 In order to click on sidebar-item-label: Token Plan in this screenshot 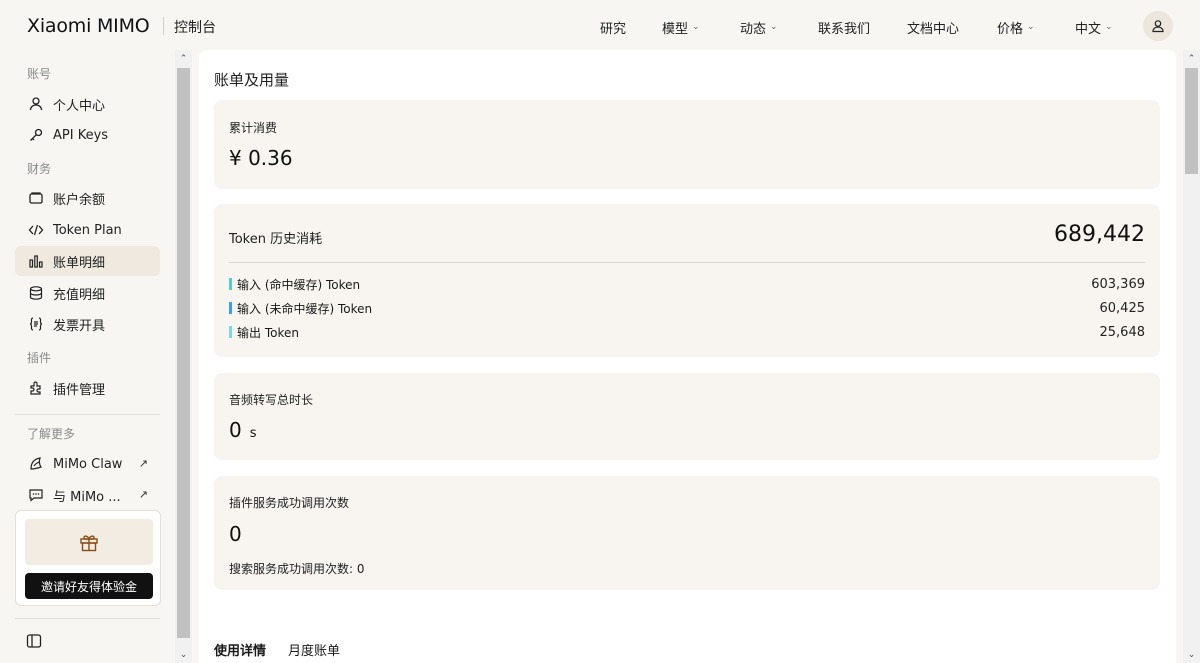, I will do `click(87, 230)`.